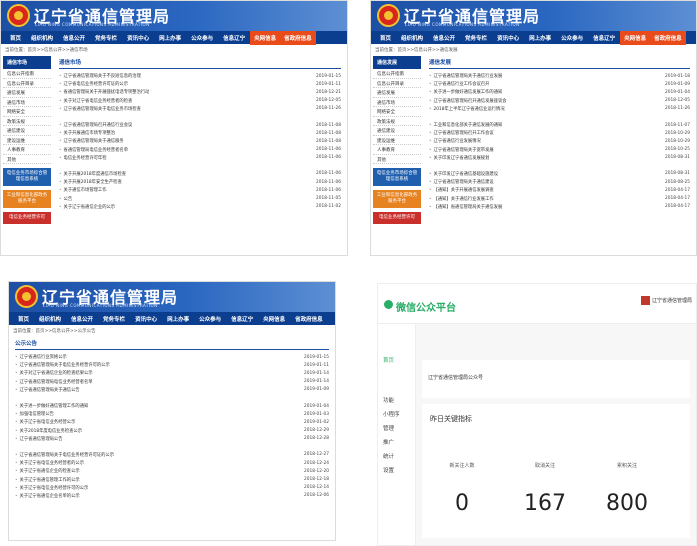 This screenshot has width=697, height=546. I want to click on article-title: 加强电信管理公告, so click(34, 414).